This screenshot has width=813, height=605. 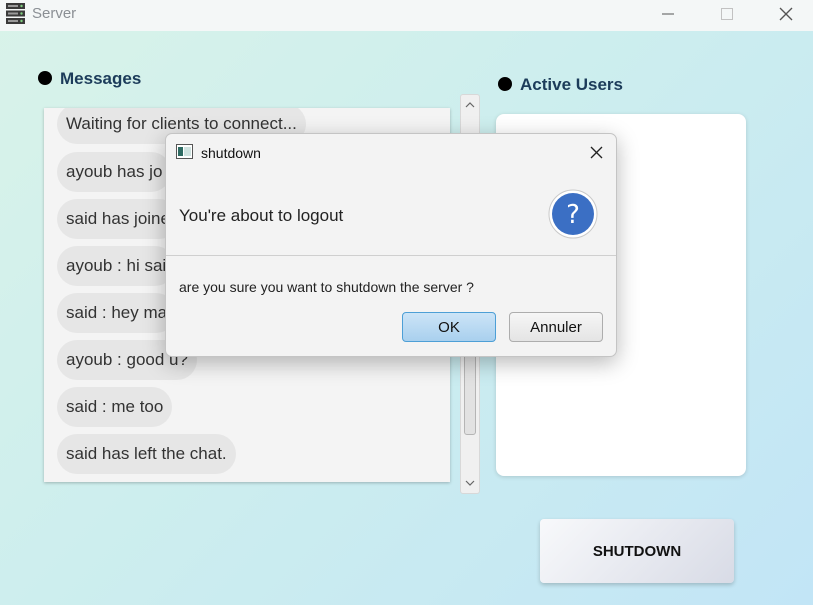 I want to click on maximize-button, so click(x=727, y=14).